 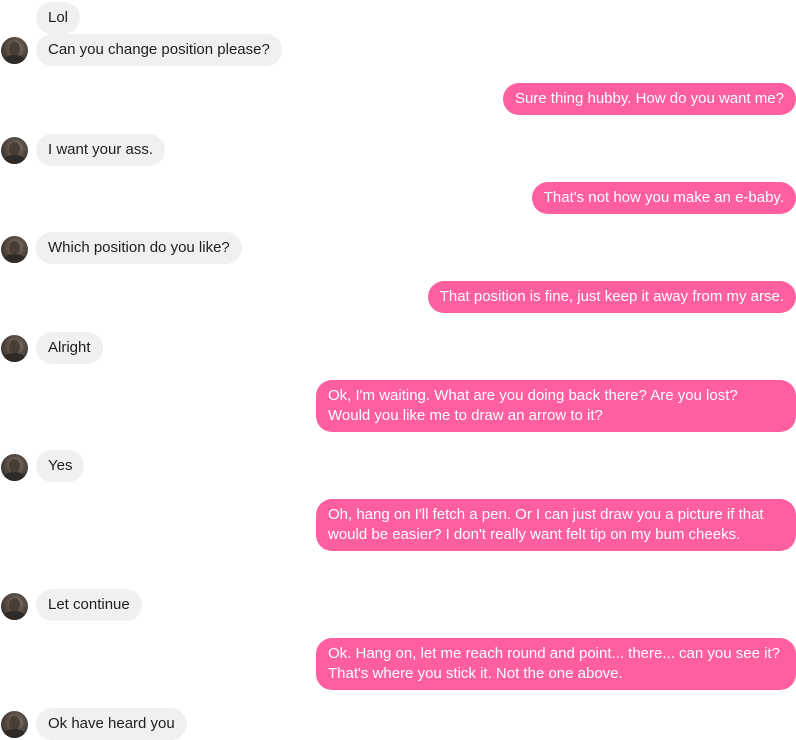 What do you see at coordinates (139, 248) in the screenshot?
I see `incoming-message: Which position do you like?` at bounding box center [139, 248].